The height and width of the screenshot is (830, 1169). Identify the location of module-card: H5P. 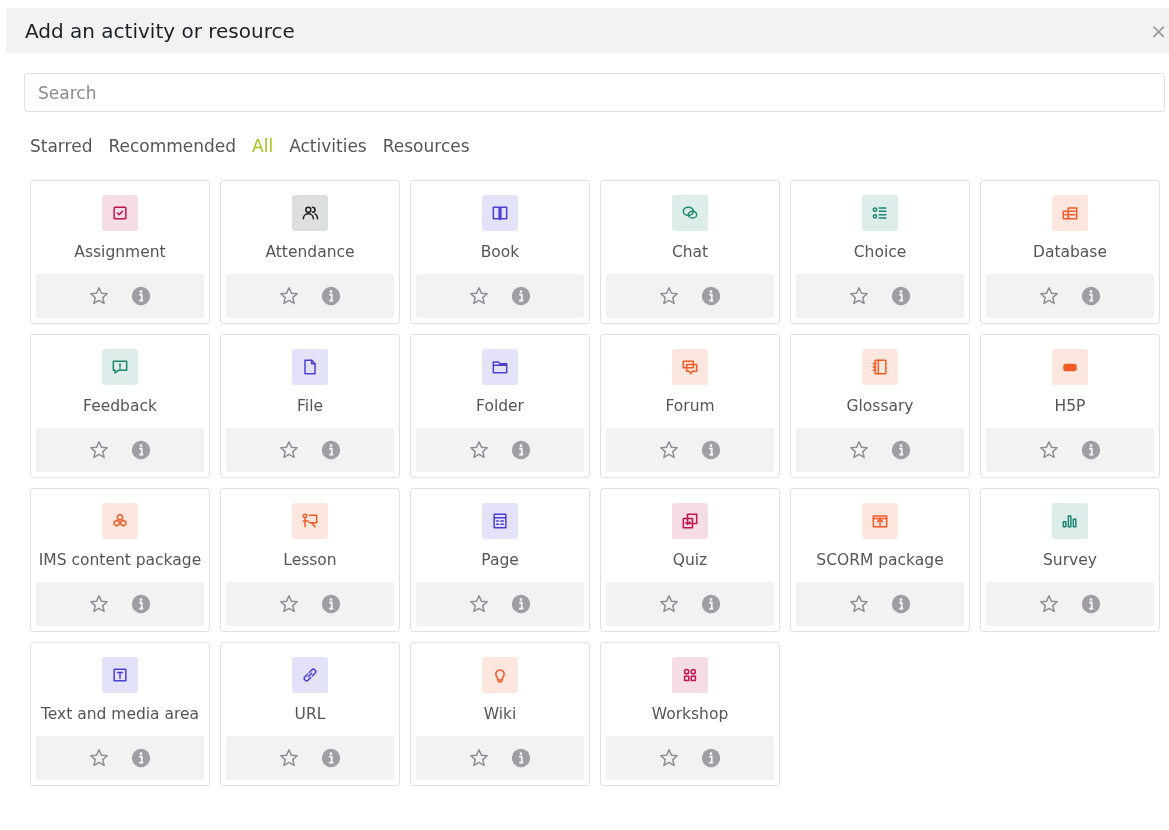
(1070, 406).